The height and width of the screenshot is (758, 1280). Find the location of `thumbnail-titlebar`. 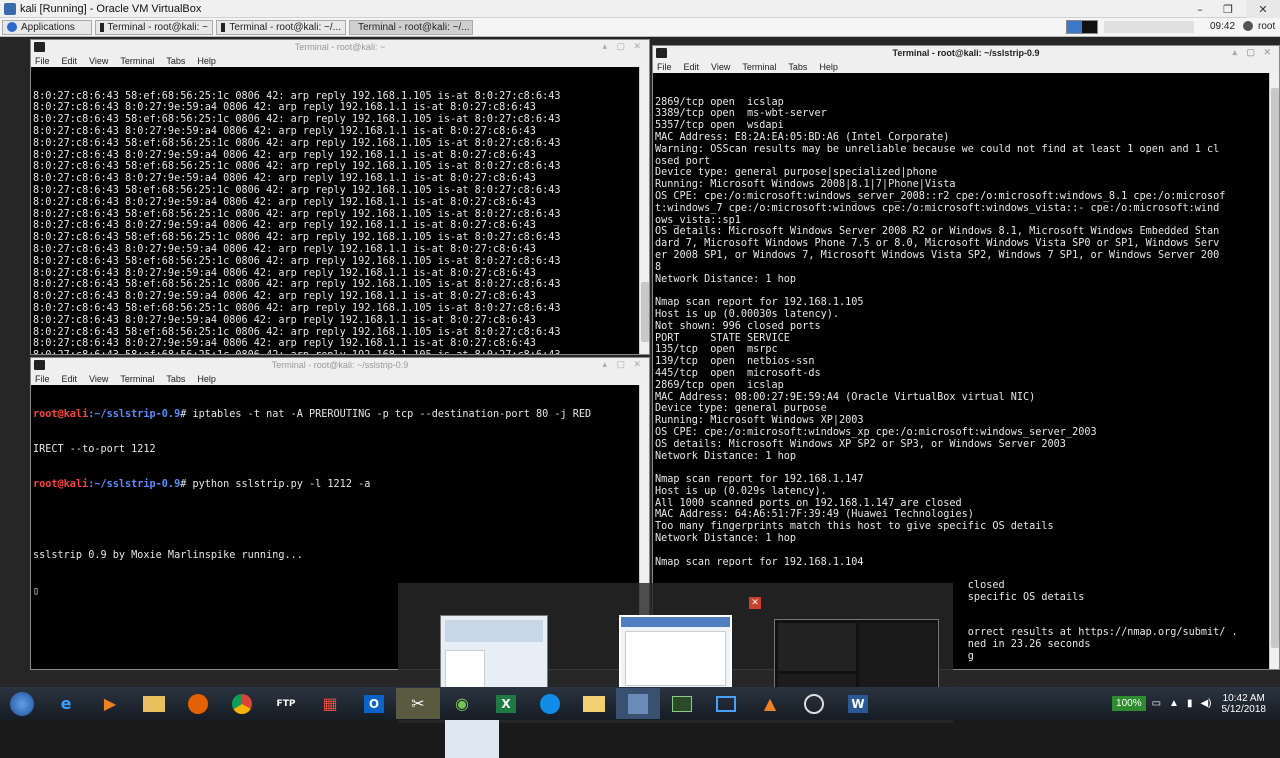

thumbnail-titlebar is located at coordinates (675, 622).